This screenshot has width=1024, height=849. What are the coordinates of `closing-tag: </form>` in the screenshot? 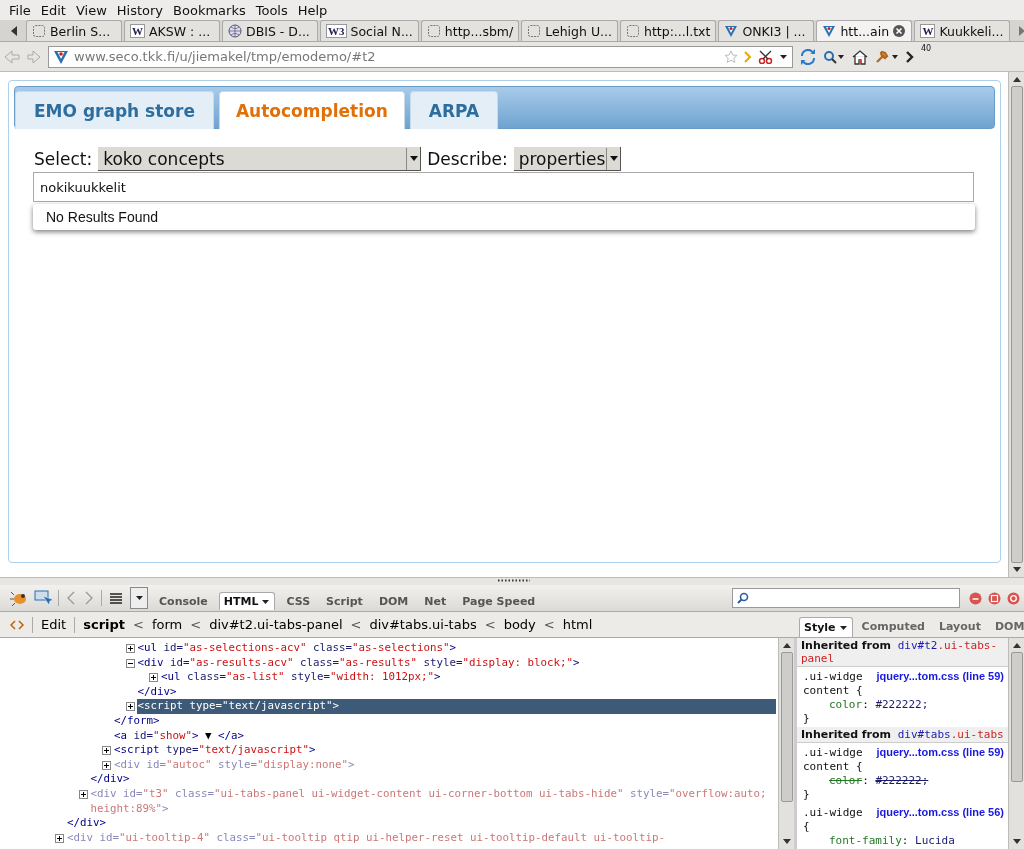 It's located at (444, 721).